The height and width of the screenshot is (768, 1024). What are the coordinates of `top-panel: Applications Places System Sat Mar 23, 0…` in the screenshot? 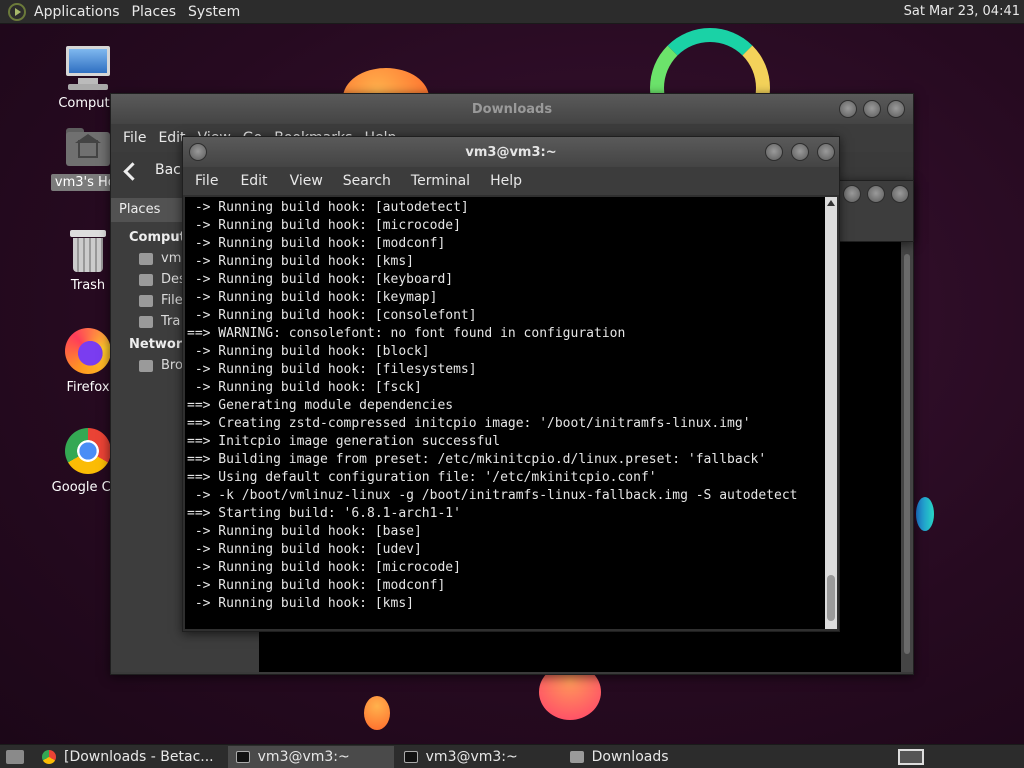 It's located at (512, 12).